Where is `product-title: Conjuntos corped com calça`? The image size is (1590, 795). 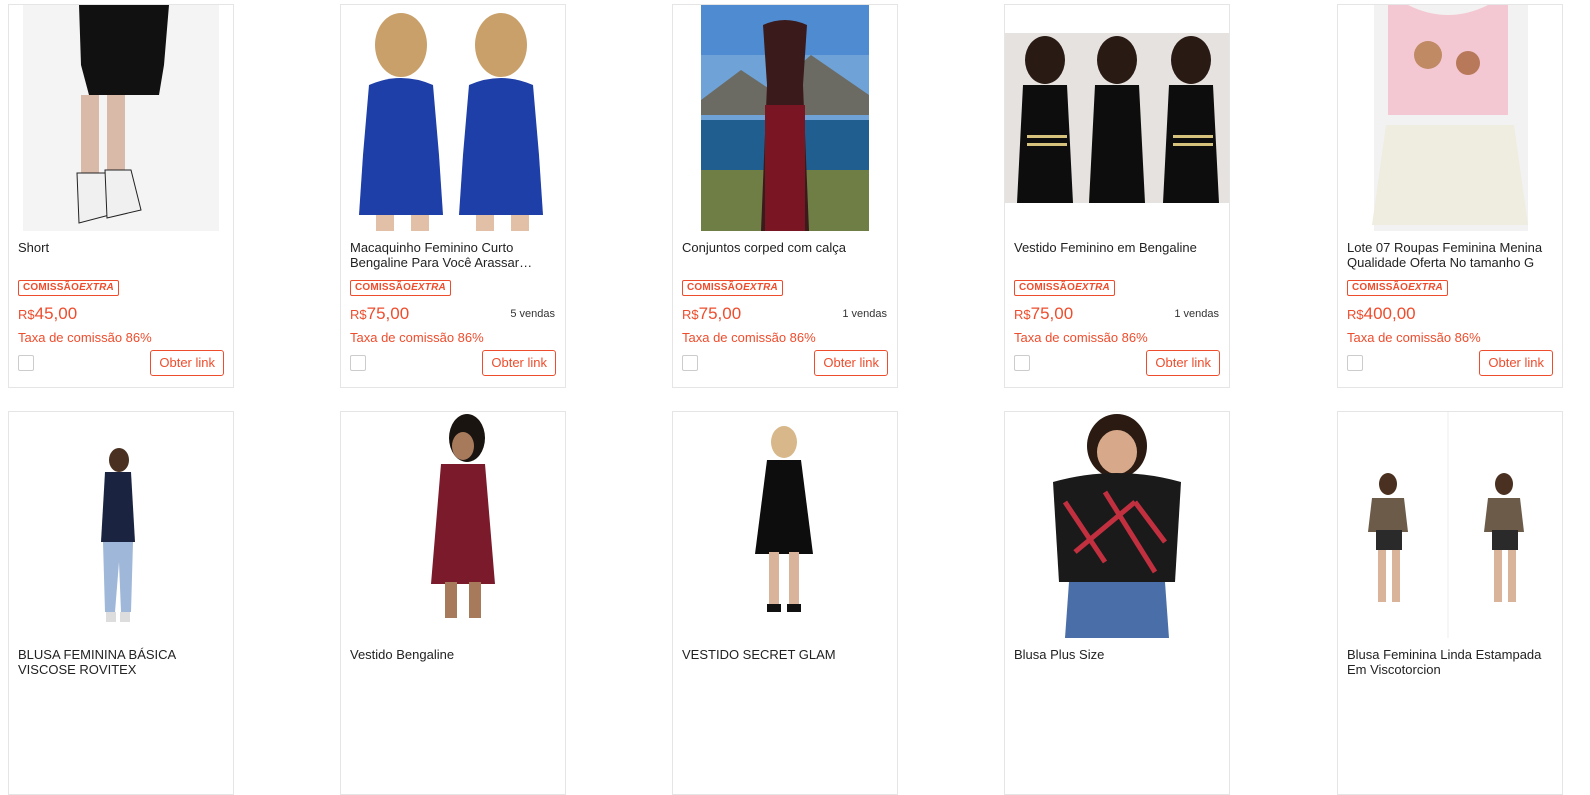
product-title: Conjuntos corped com calça is located at coordinates (785, 247).